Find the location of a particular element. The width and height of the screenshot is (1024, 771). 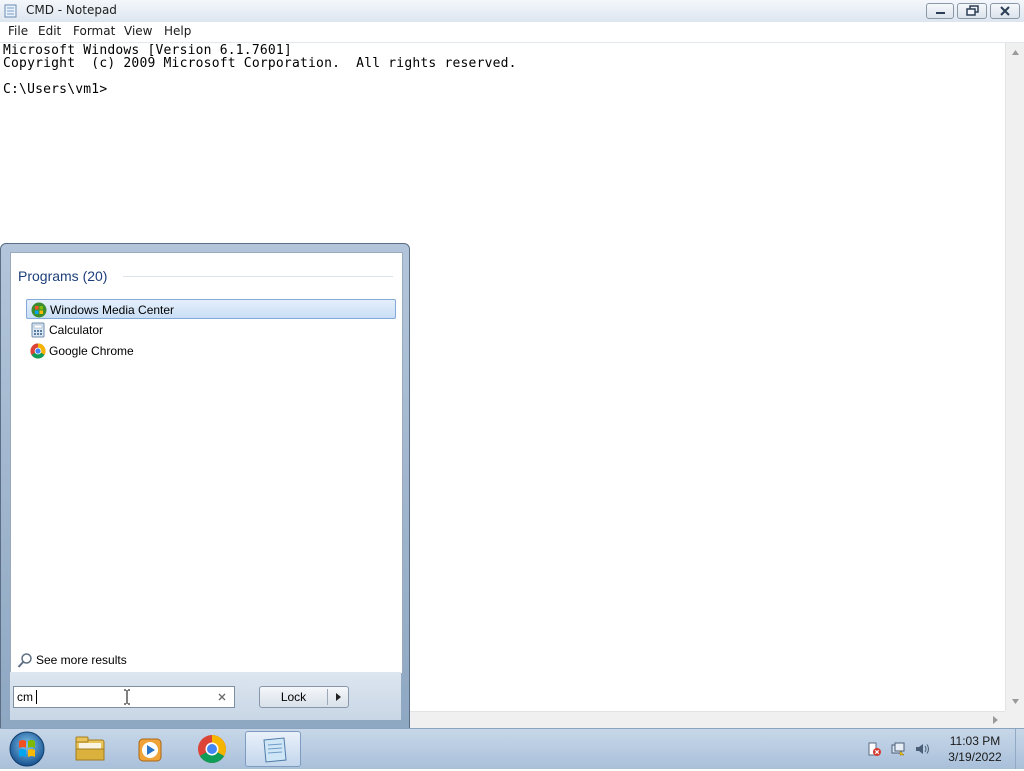

taskbar-explorer-button is located at coordinates (90, 749).